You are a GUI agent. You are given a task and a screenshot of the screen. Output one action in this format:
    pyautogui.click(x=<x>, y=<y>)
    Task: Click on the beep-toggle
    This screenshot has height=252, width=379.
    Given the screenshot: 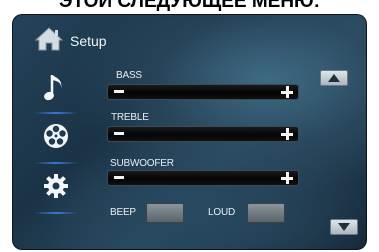 What is the action you would take?
    pyautogui.click(x=165, y=213)
    